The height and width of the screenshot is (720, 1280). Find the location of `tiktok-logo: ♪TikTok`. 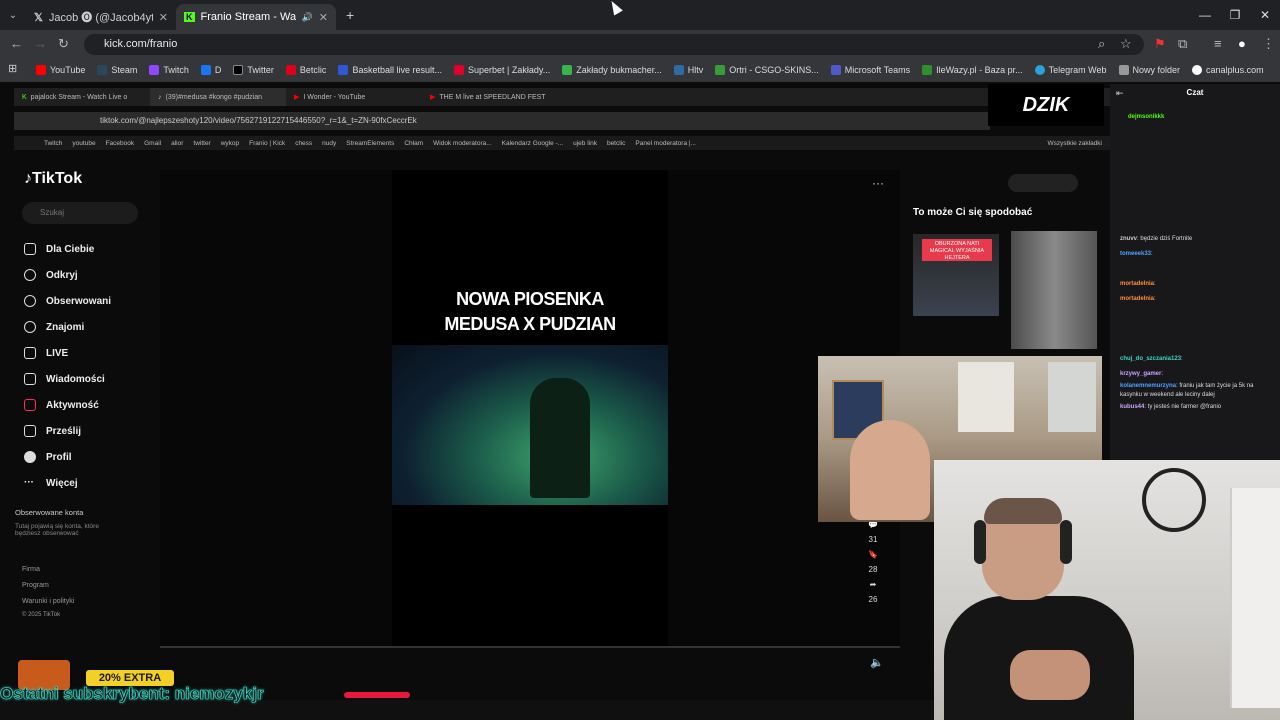

tiktok-logo: ♪TikTok is located at coordinates (53, 178).